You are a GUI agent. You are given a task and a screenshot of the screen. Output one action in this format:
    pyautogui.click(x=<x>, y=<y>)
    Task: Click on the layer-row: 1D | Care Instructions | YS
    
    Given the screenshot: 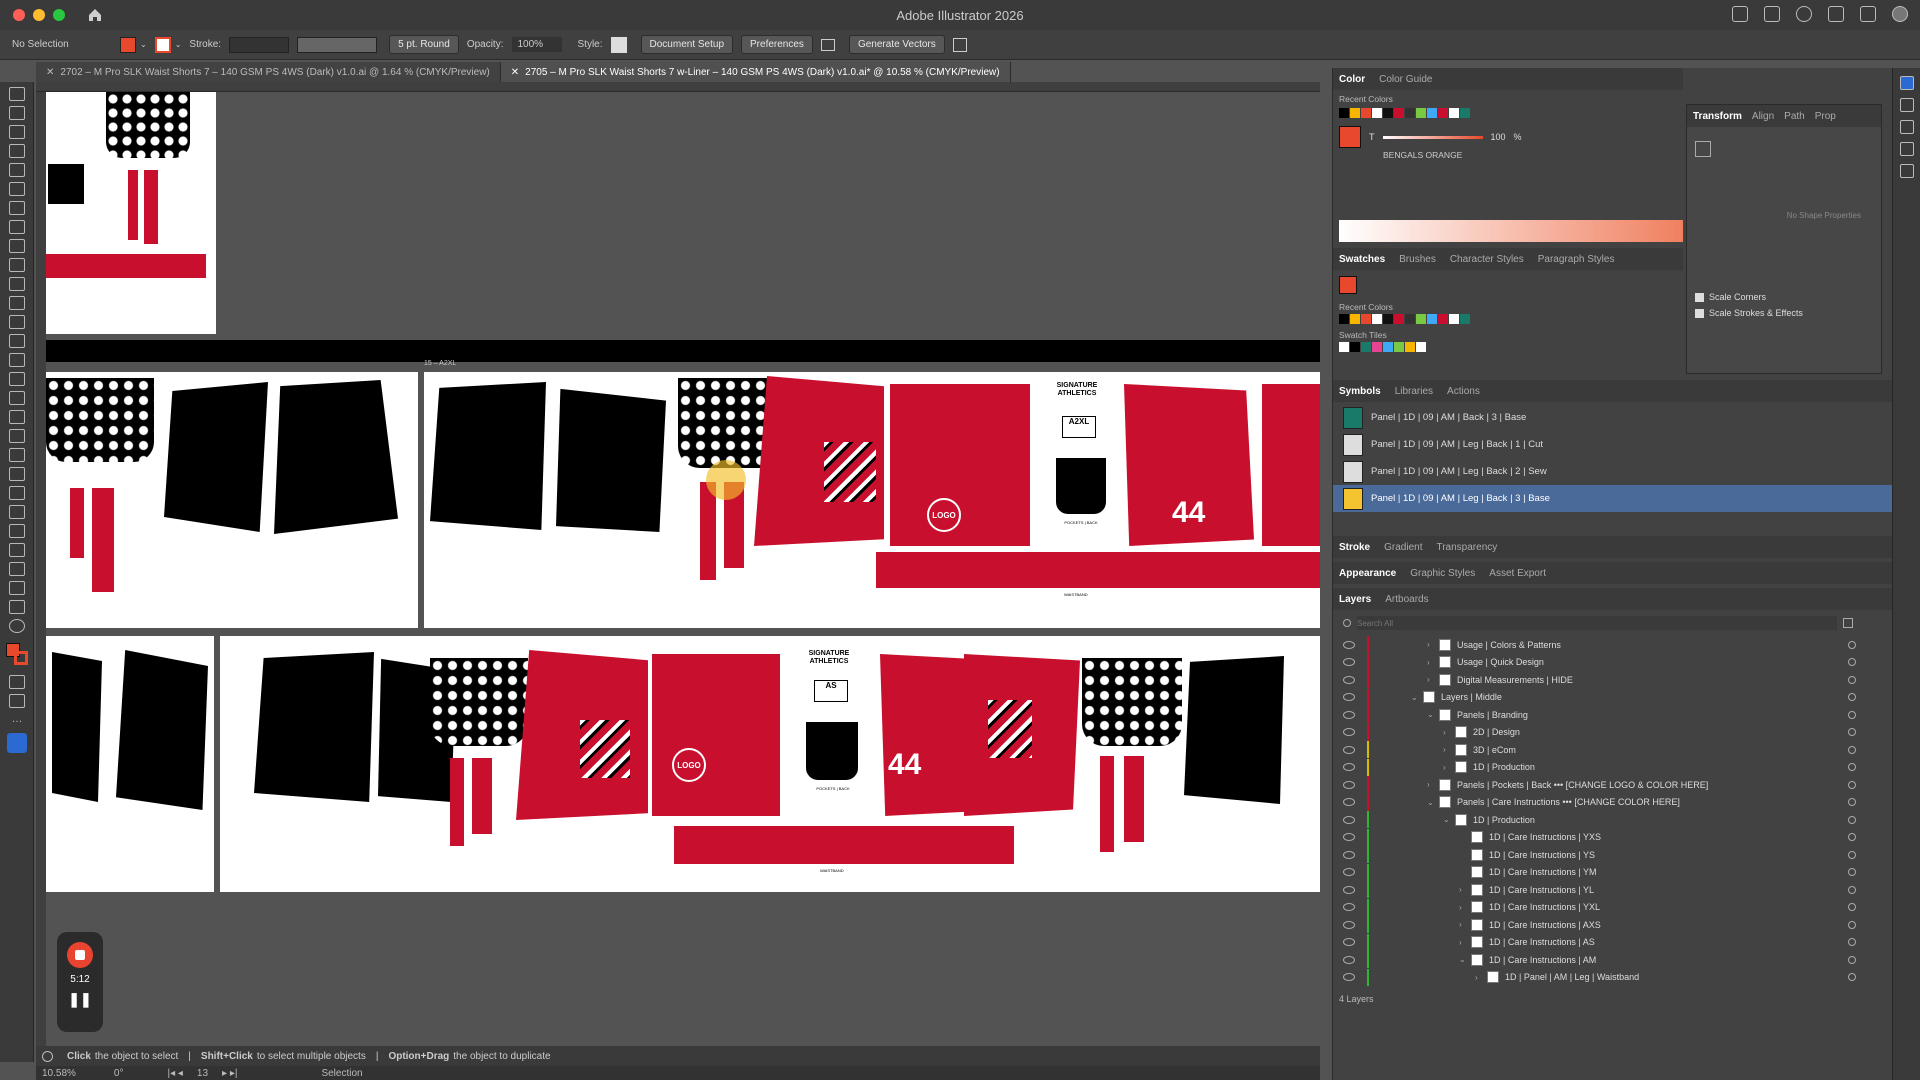 What is the action you would take?
    pyautogui.click(x=1612, y=855)
    